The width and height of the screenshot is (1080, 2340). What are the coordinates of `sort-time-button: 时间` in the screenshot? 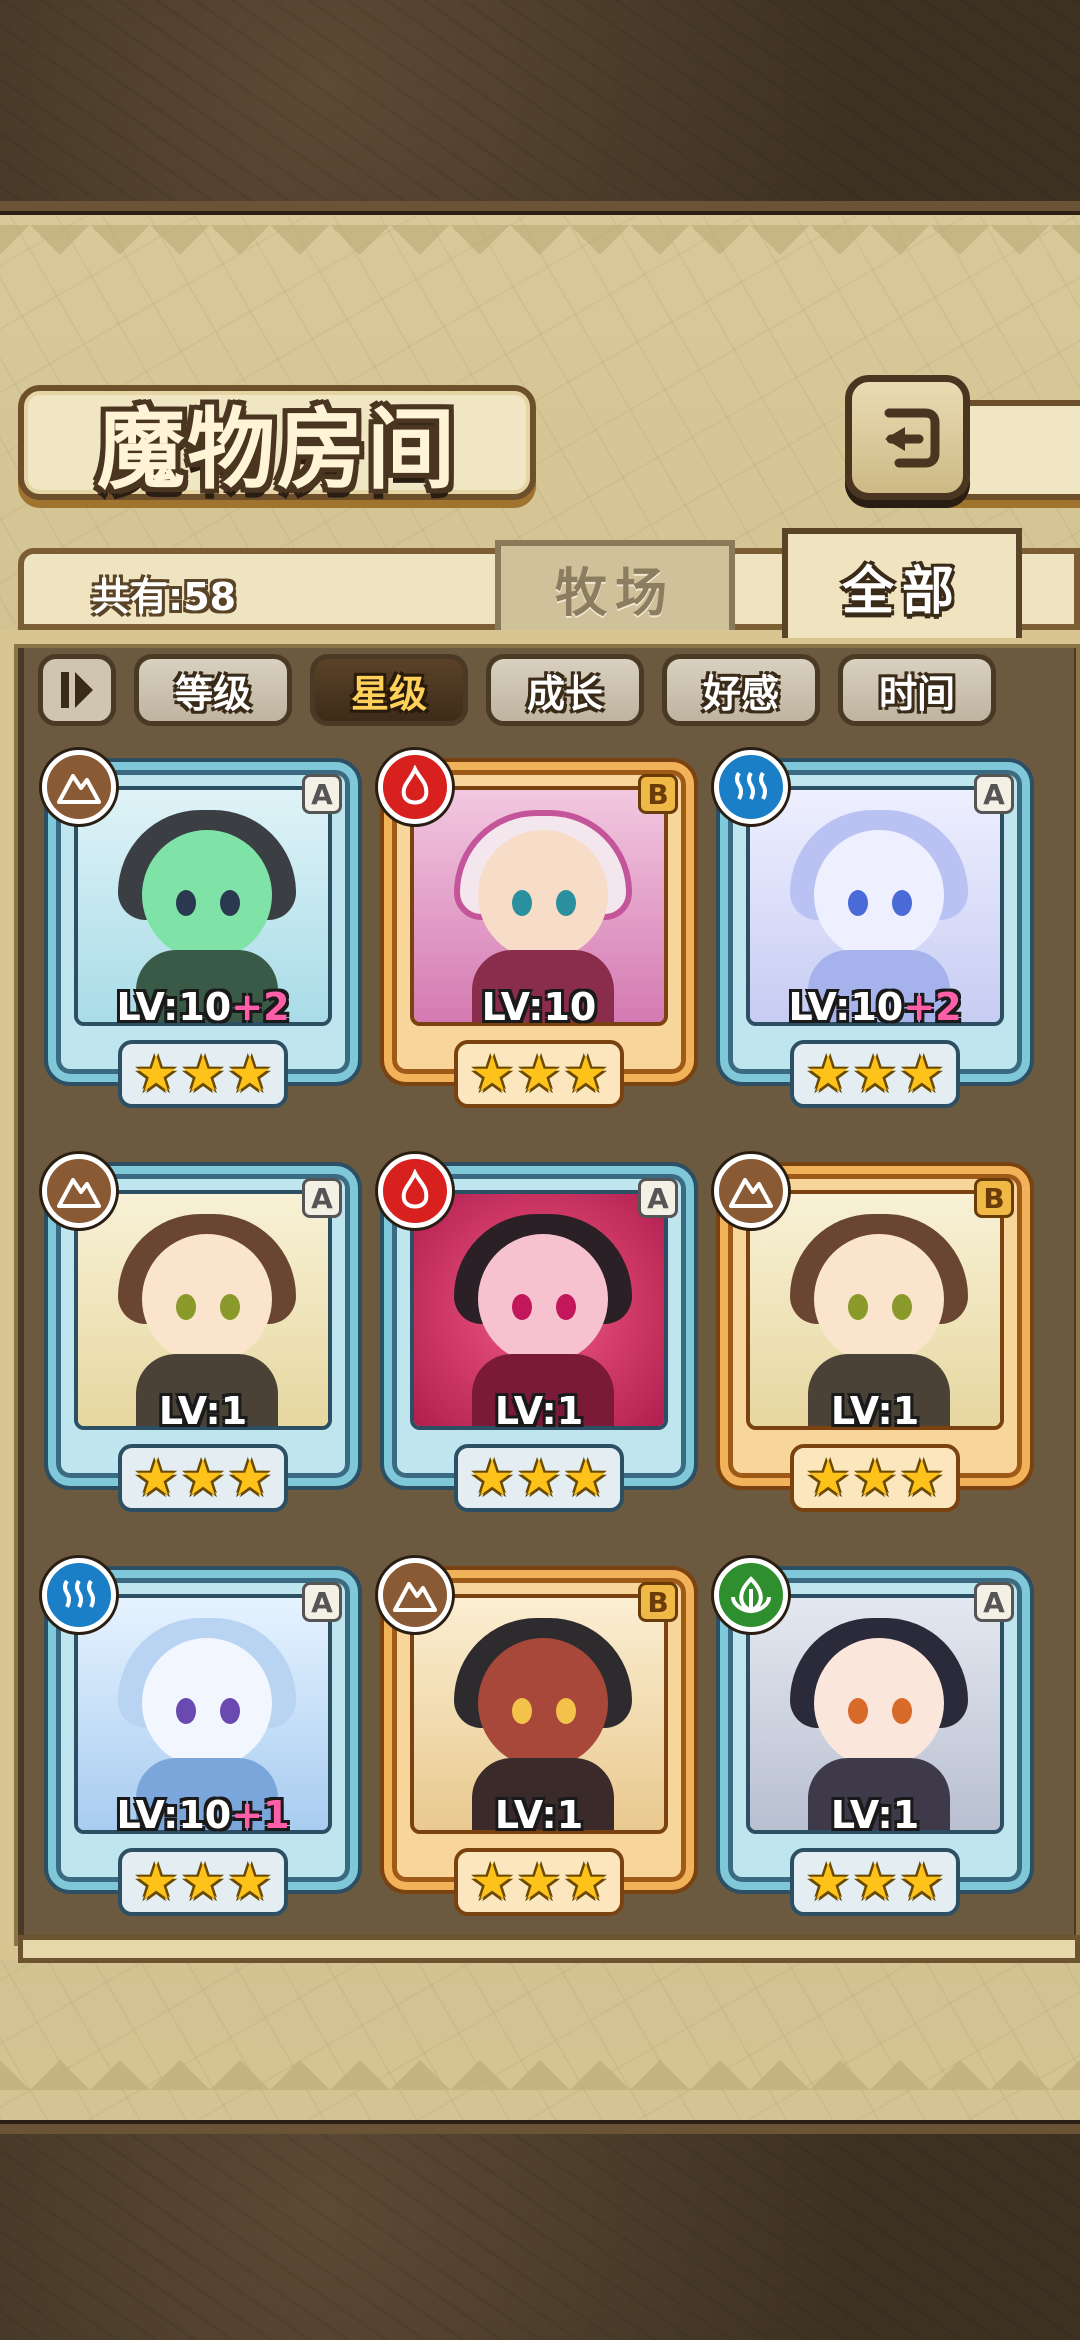 It's located at (917, 690).